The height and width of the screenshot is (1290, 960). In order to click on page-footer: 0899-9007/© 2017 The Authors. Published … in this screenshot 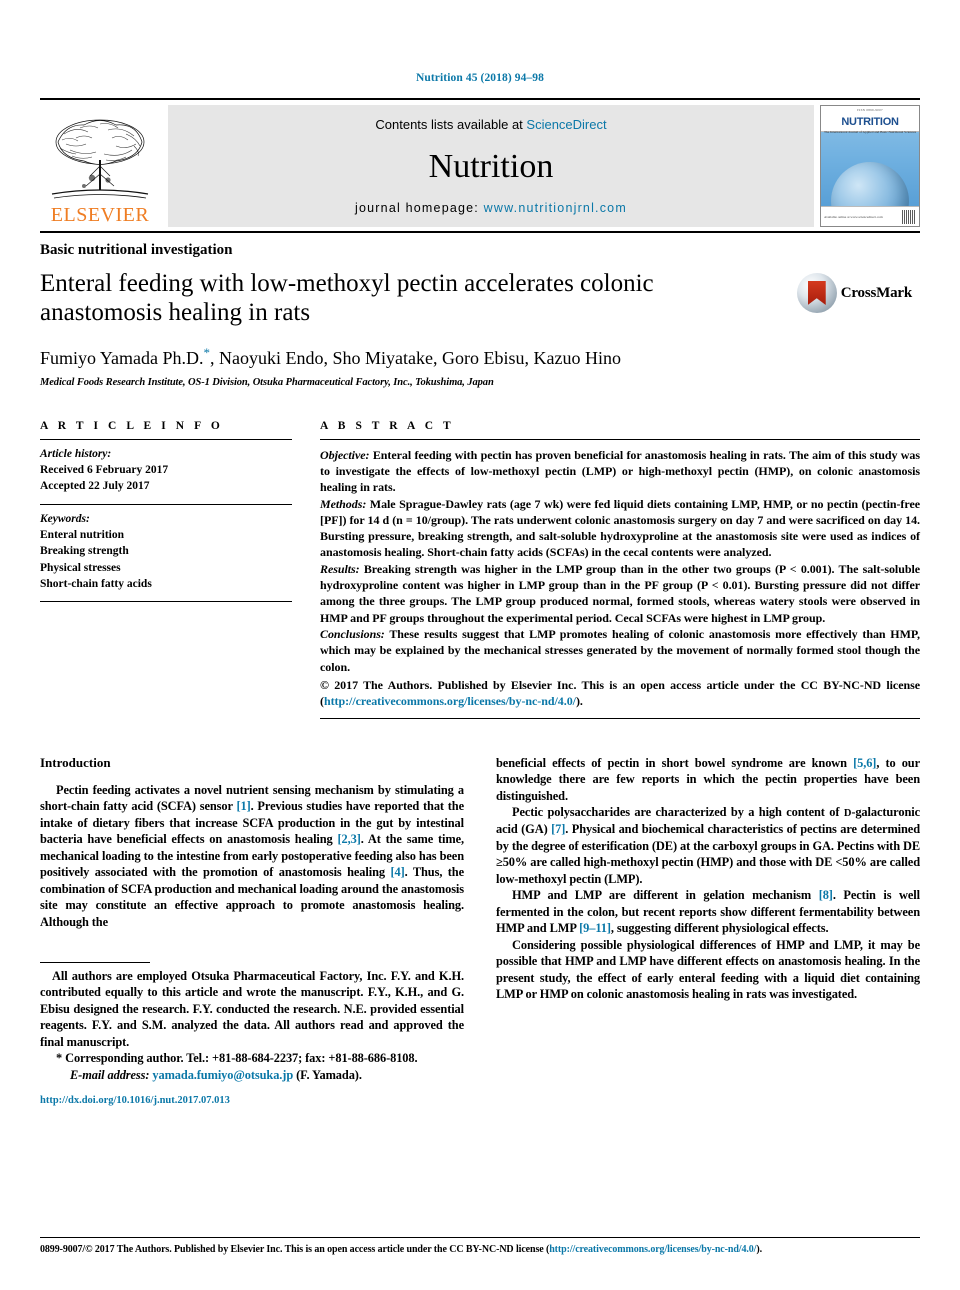, I will do `click(480, 1246)`.